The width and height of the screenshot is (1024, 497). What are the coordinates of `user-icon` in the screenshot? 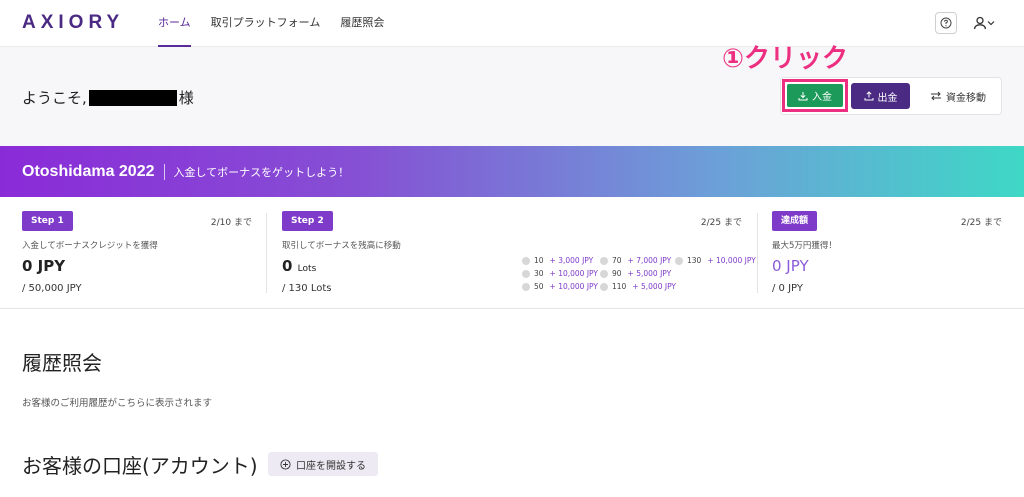 It's located at (980, 23).